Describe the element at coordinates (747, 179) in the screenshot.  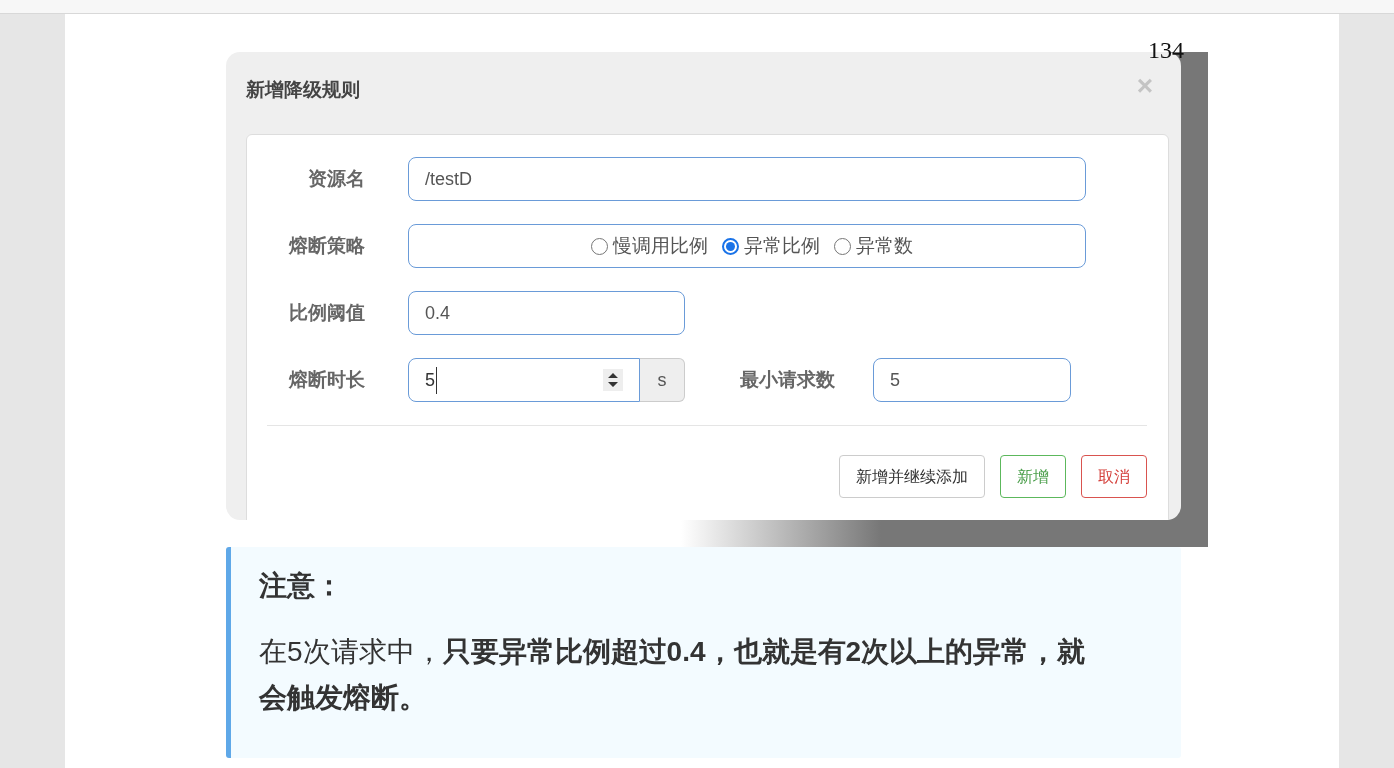
I see `input-field: /testD` at that location.